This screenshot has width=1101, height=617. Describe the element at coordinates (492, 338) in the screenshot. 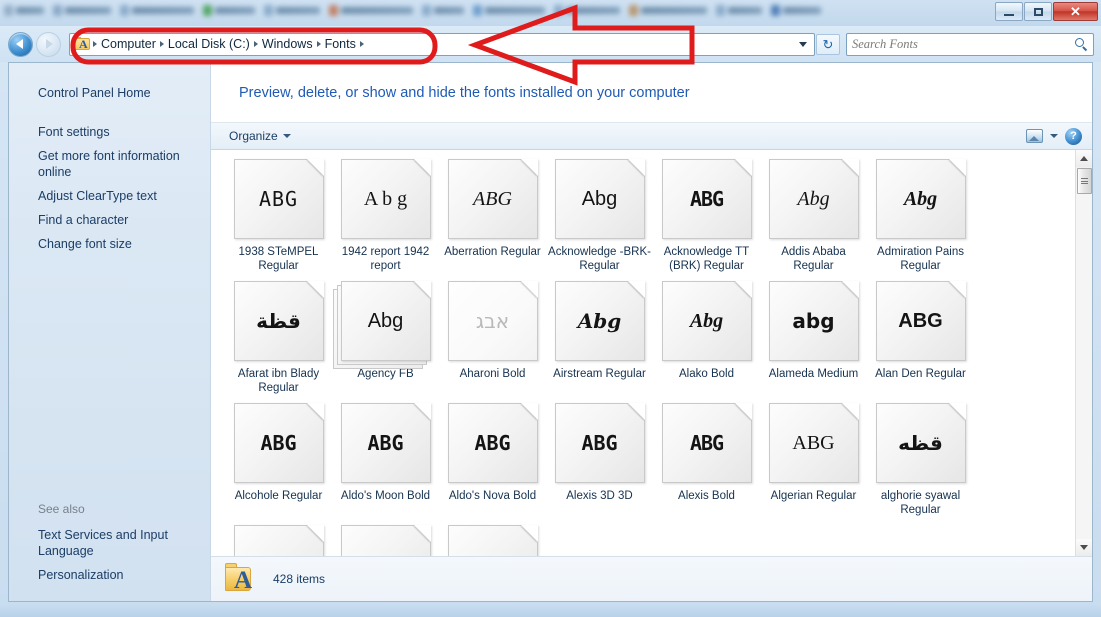

I see `font-tile: אבג Aharoni Bold` at that location.